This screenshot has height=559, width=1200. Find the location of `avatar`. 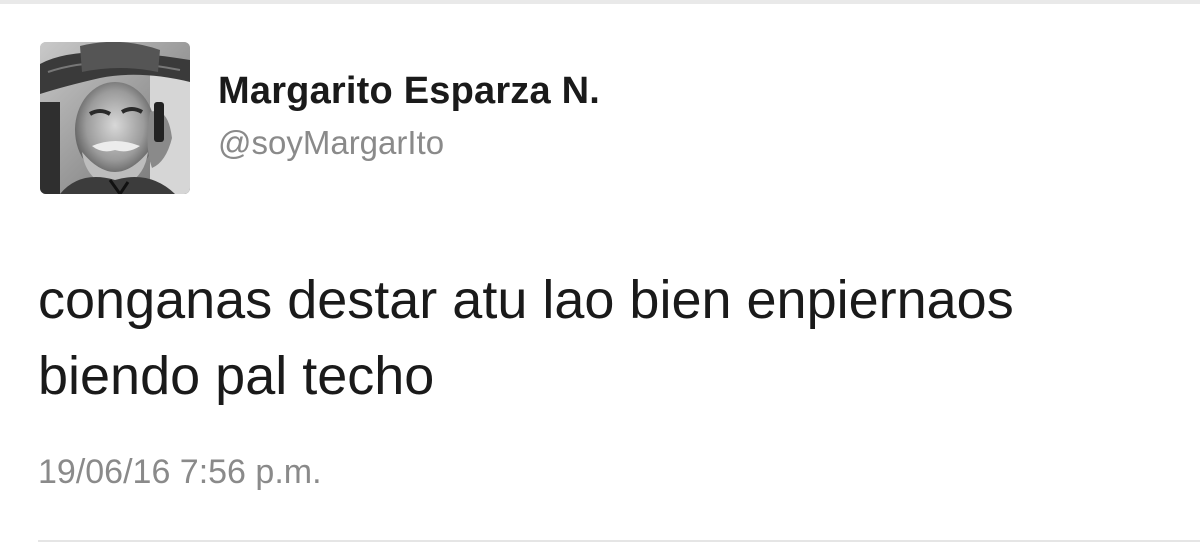

avatar is located at coordinates (115, 118).